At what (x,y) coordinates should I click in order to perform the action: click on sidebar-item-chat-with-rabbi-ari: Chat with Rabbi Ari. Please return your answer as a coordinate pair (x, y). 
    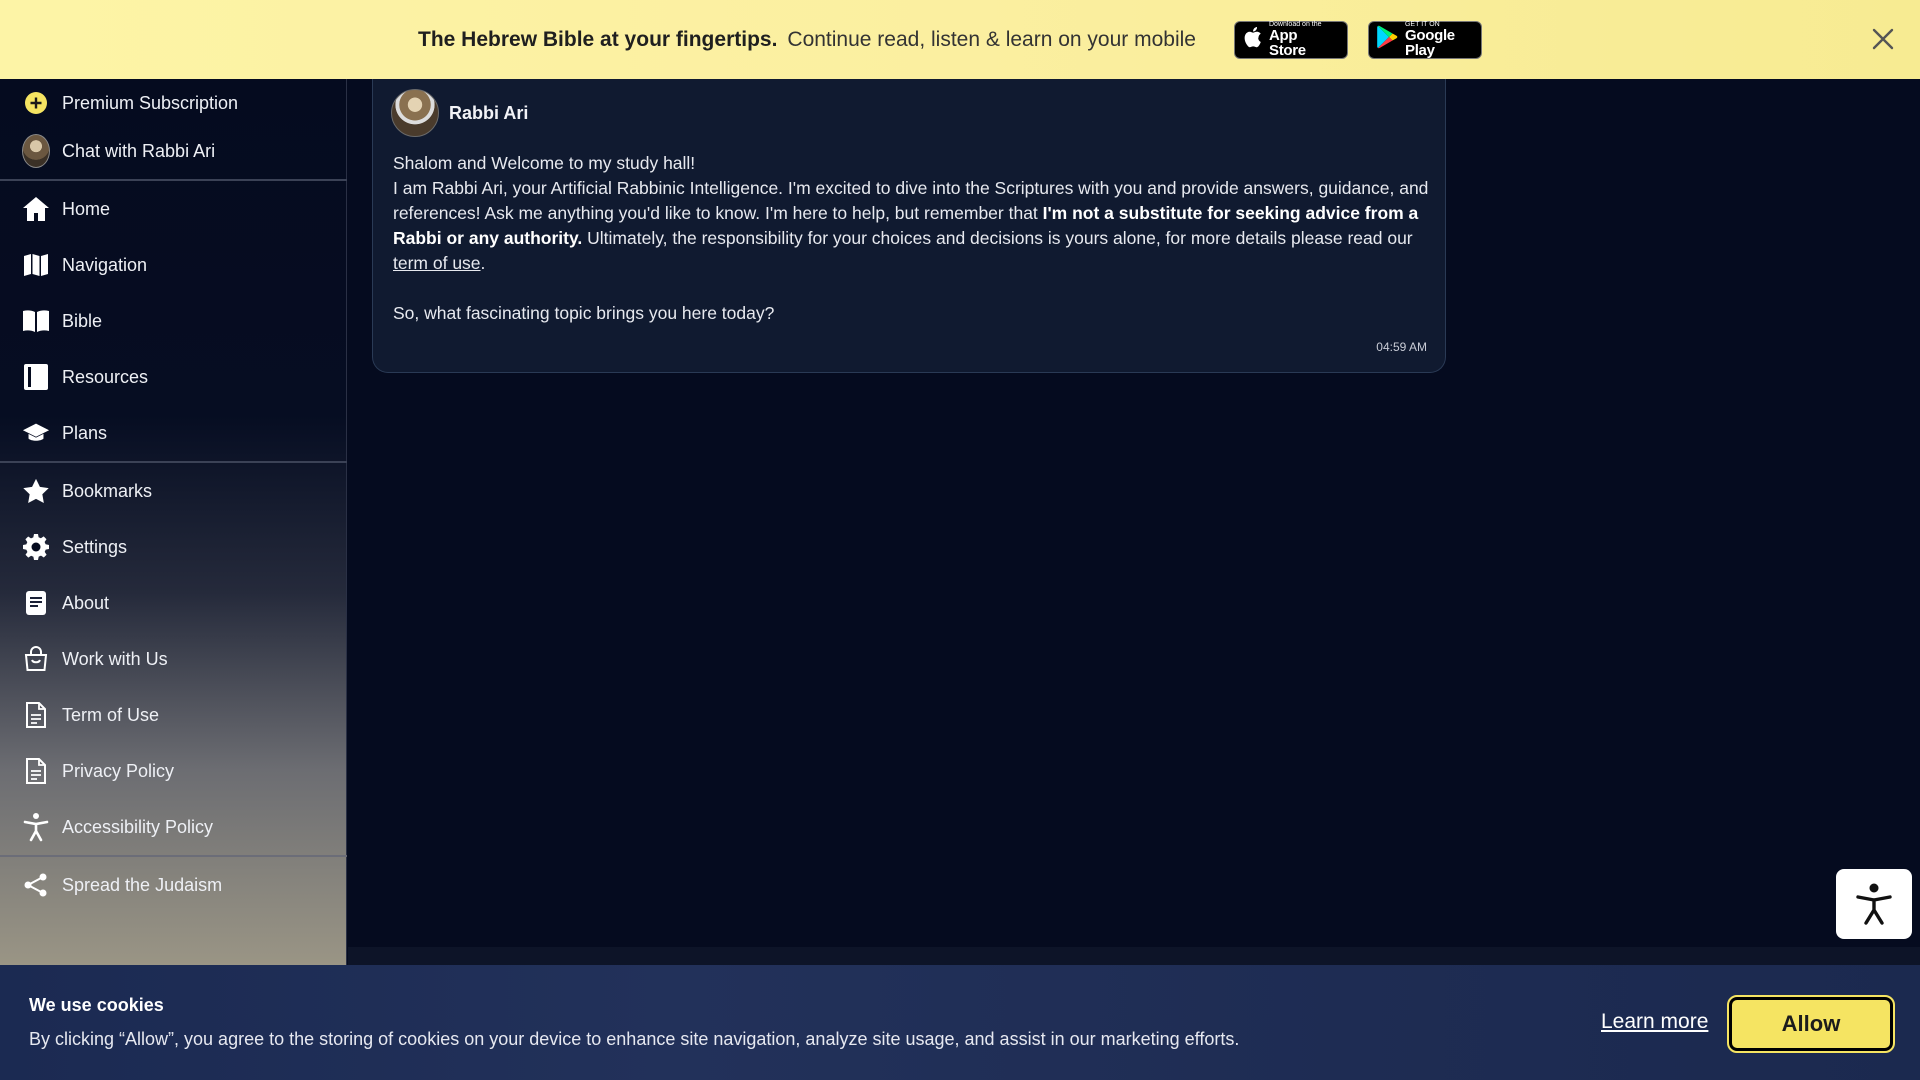
    Looking at the image, I should click on (173, 151).